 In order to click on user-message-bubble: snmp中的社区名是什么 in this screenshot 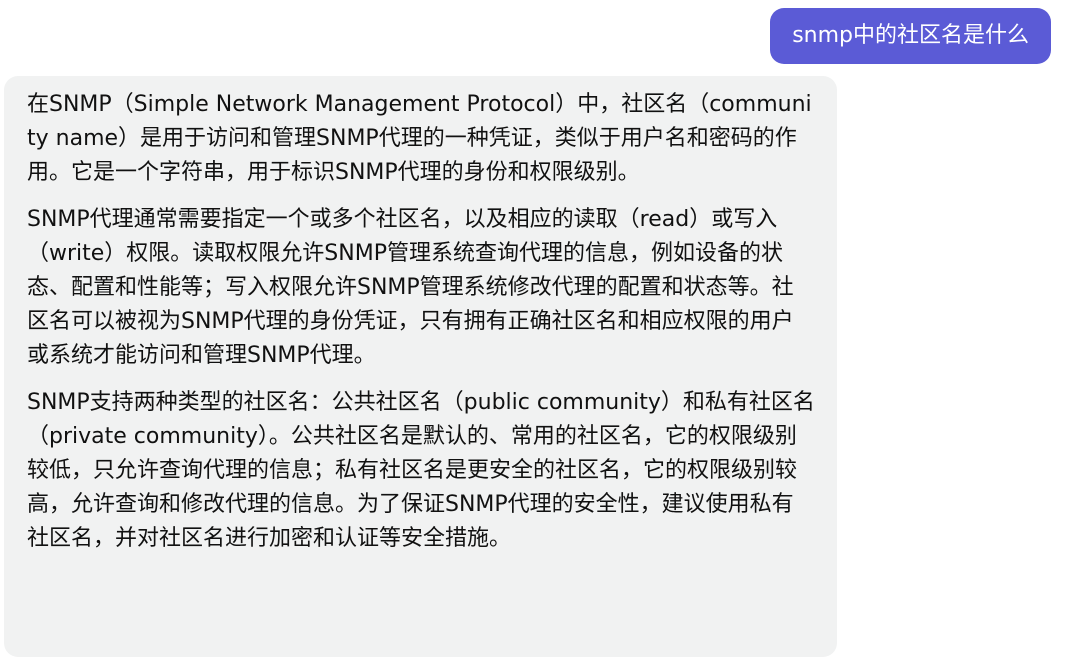, I will do `click(910, 36)`.